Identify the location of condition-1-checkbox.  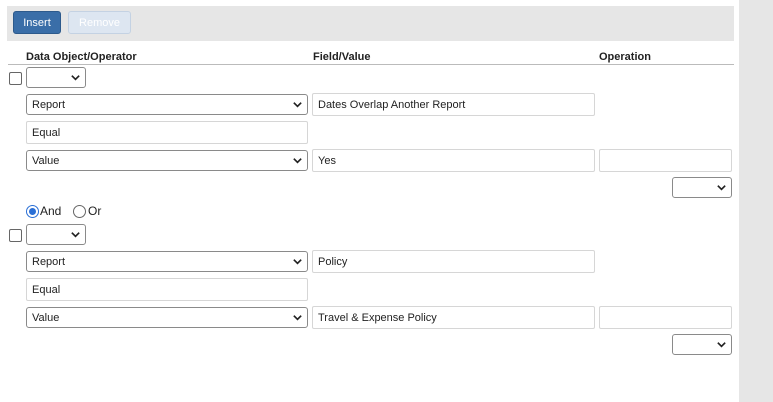
(15, 78).